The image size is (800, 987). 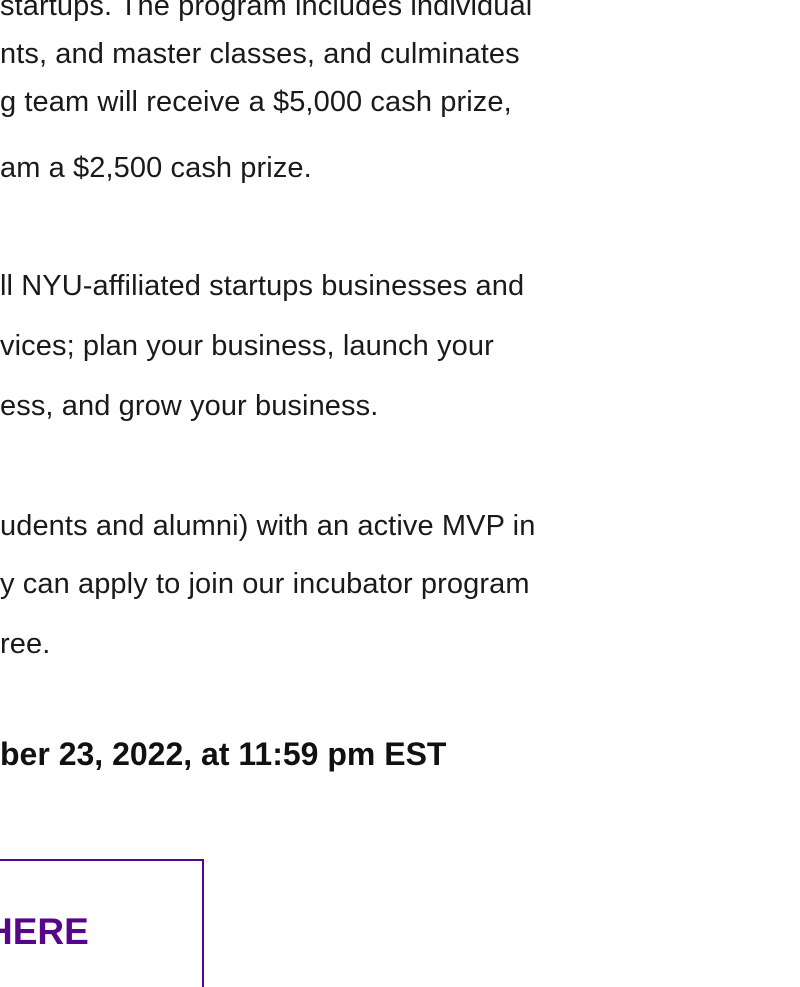 What do you see at coordinates (268, 526) in the screenshot?
I see `paragraph-3-line-1: udents and alumni) with an active MVP in` at bounding box center [268, 526].